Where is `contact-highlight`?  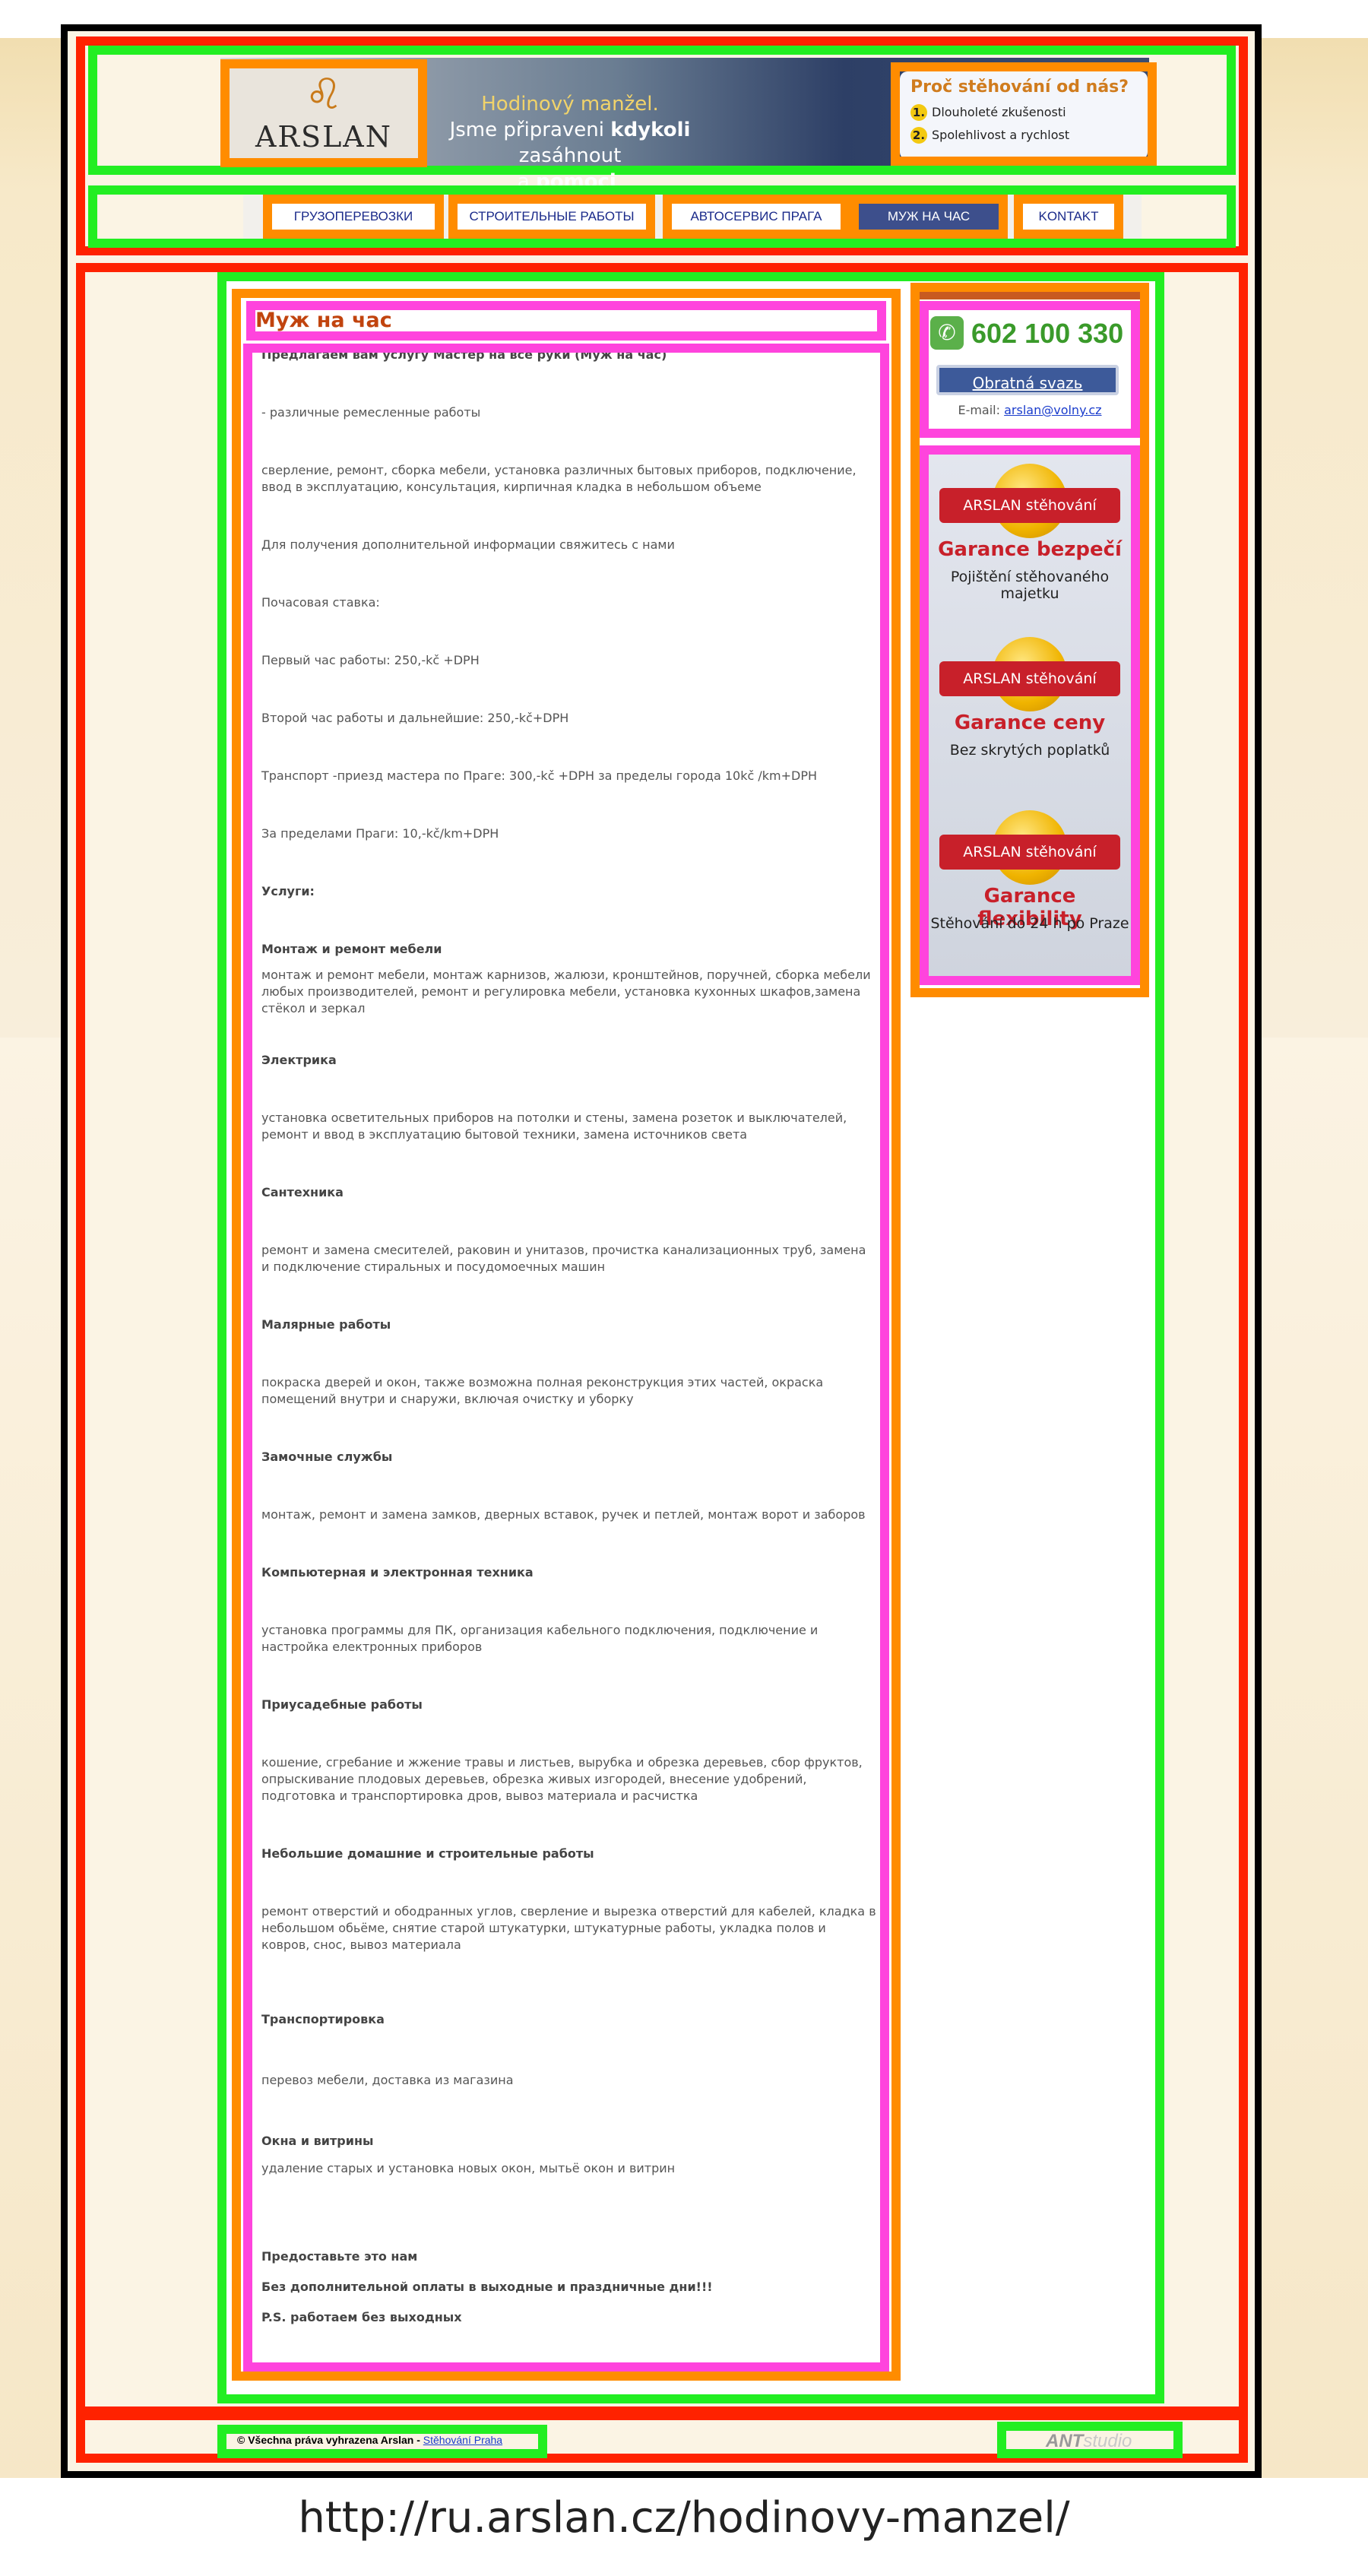
contact-highlight is located at coordinates (1030, 369).